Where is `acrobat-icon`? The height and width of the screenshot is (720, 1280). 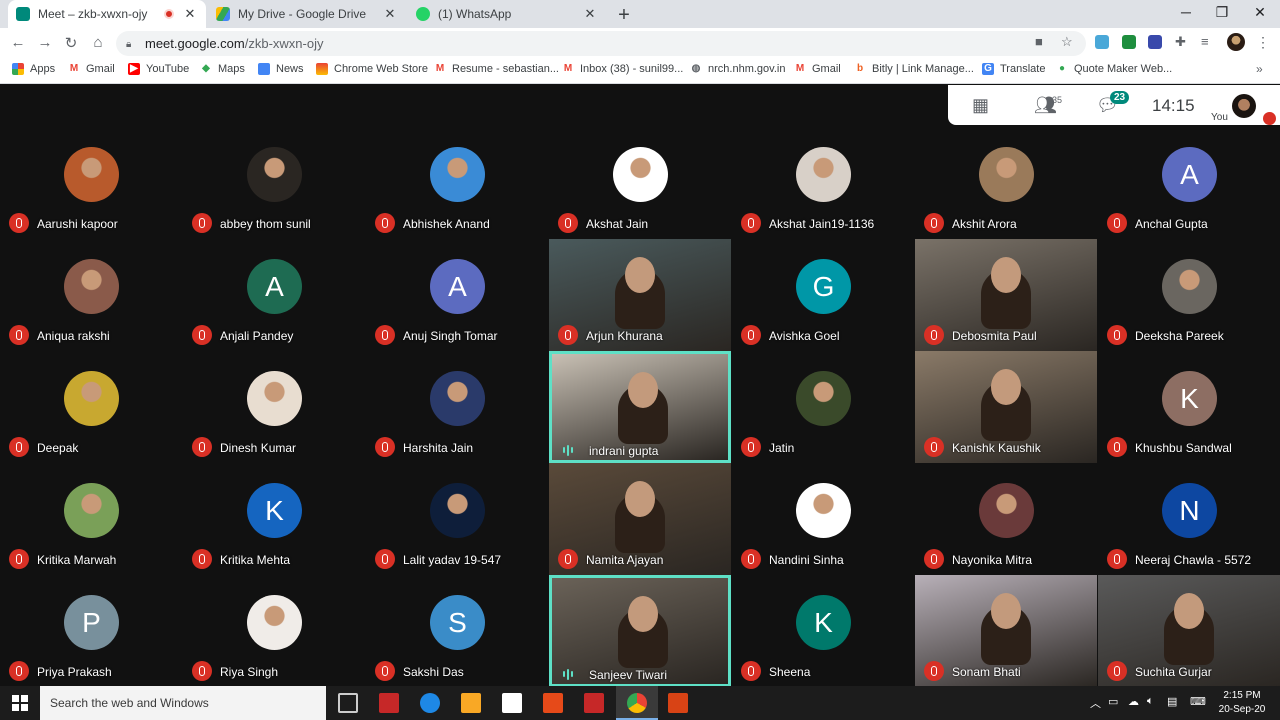 acrobat-icon is located at coordinates (553, 703).